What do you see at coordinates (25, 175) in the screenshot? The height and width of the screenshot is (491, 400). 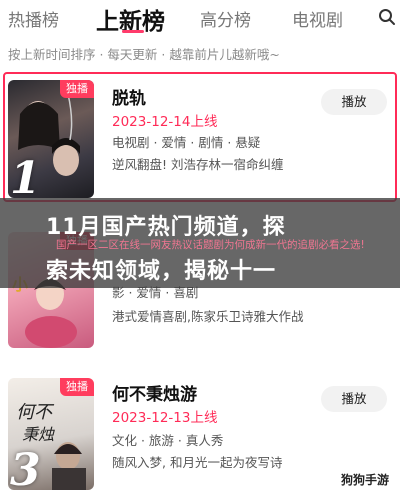 I see `rank-number: 1` at bounding box center [25, 175].